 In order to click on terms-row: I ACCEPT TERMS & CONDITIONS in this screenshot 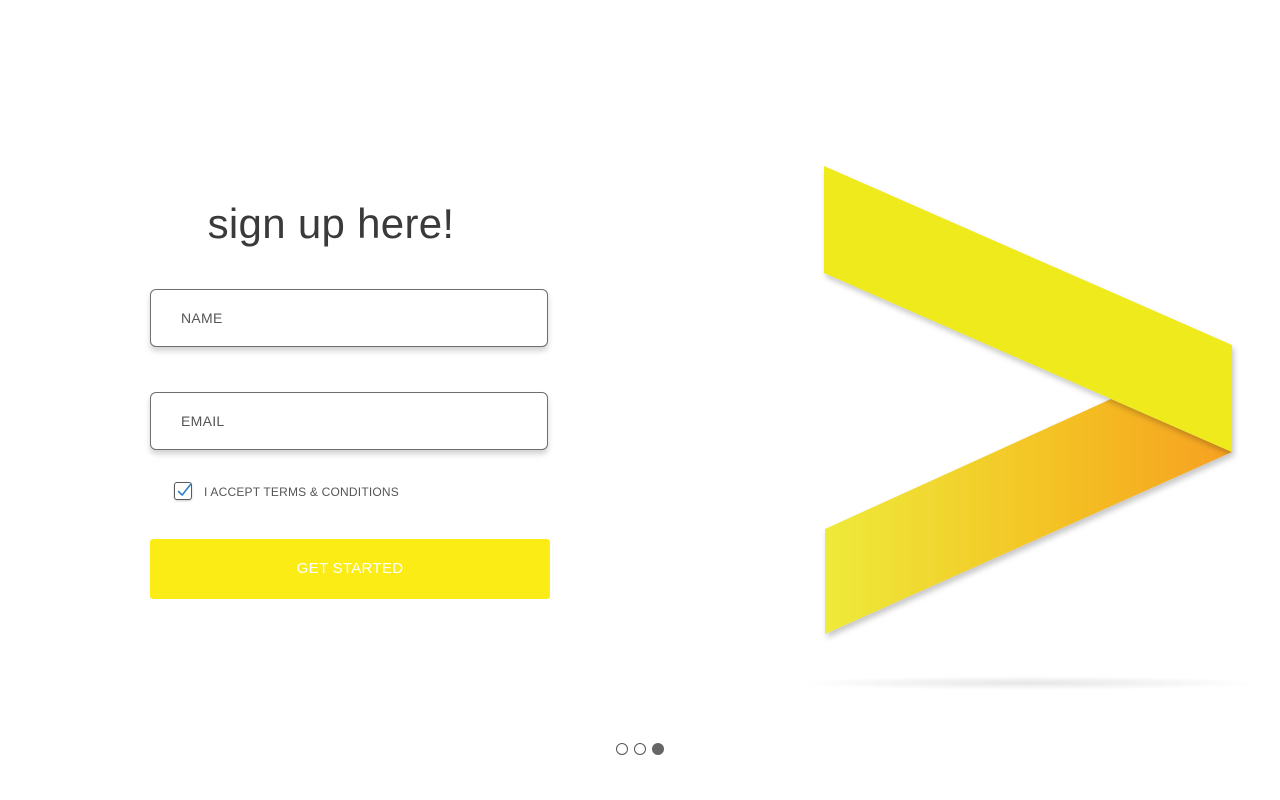, I will do `click(286, 491)`.